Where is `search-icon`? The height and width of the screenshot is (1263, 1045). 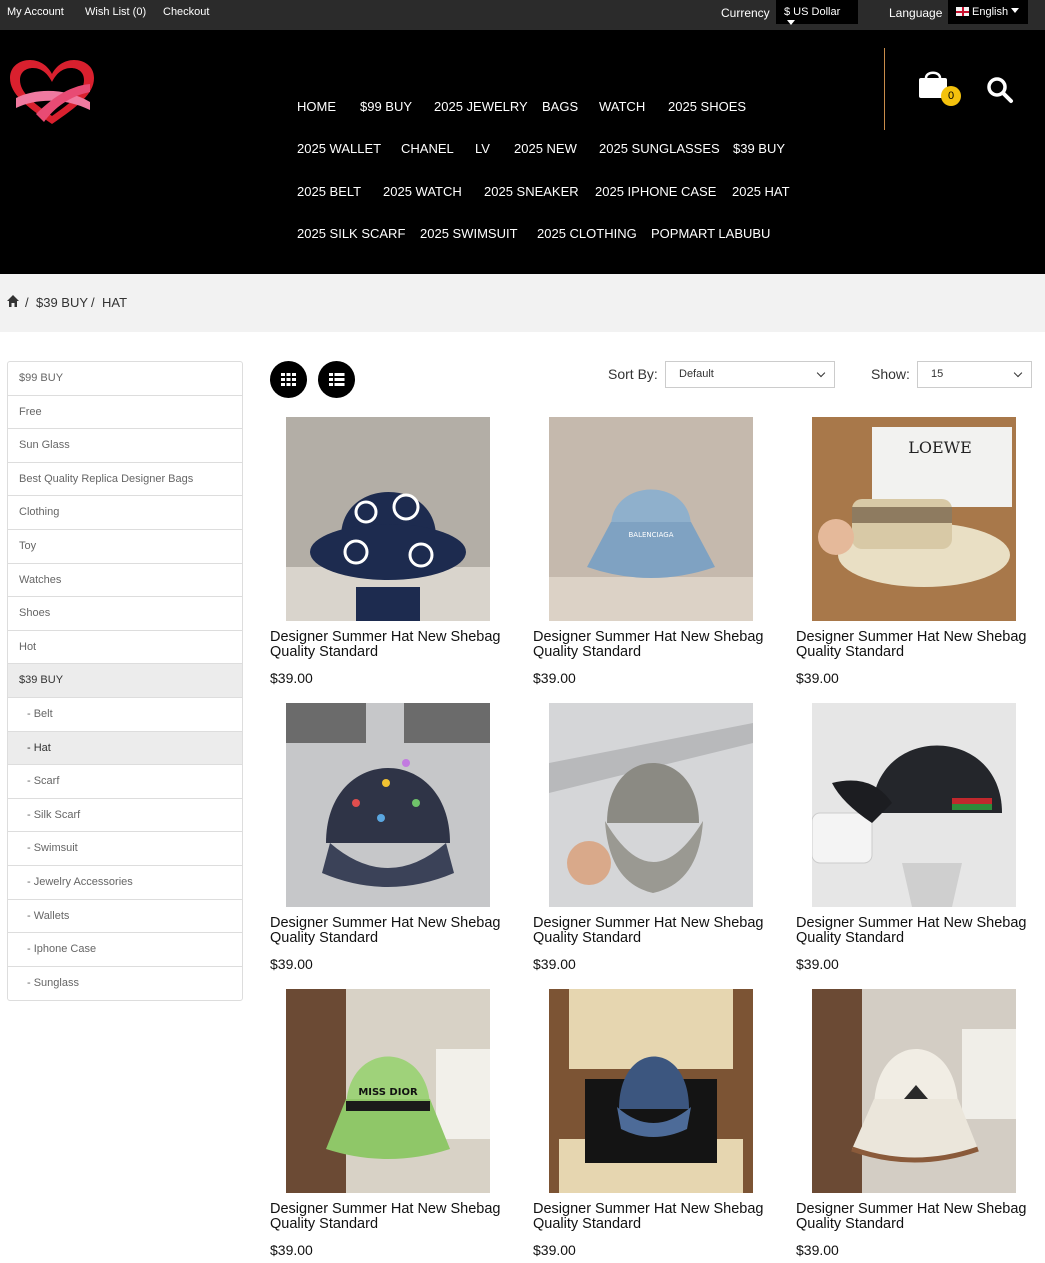 search-icon is located at coordinates (1000, 90).